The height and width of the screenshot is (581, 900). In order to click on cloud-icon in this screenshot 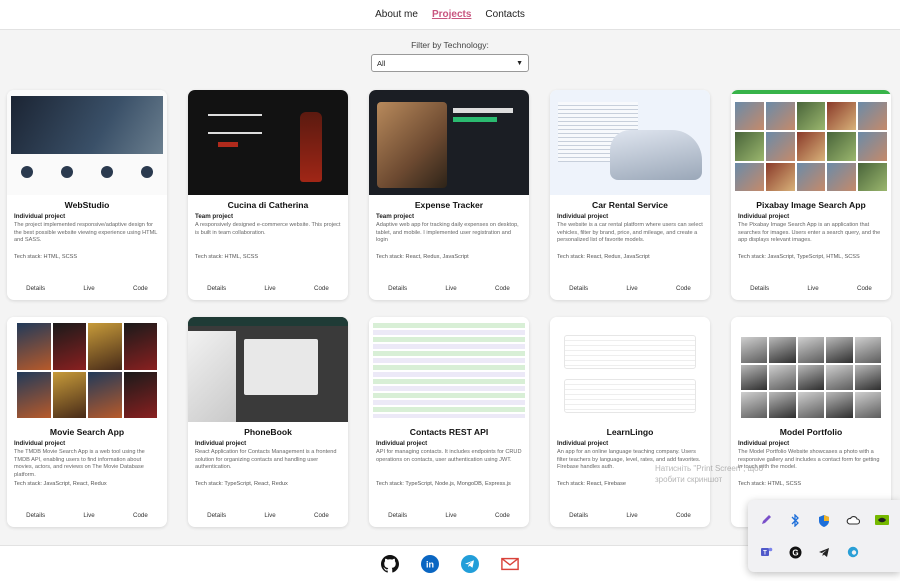, I will do `click(853, 520)`.